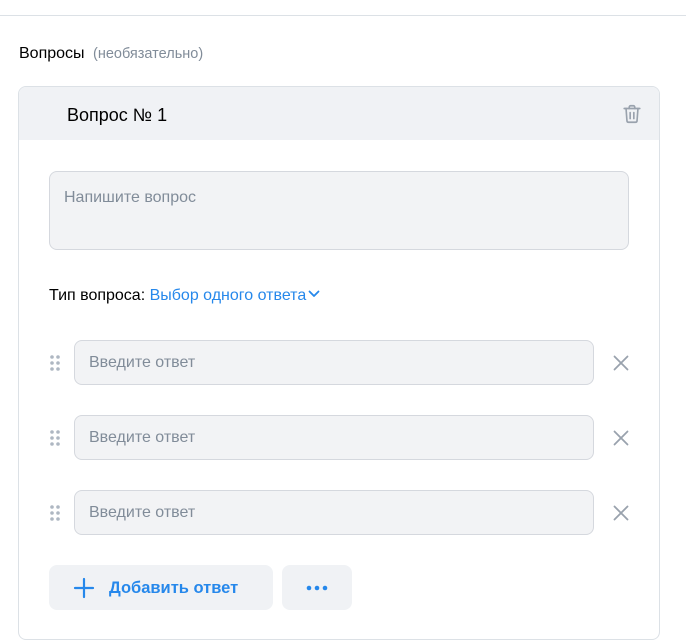  I want to click on section-title-hint: (необязательно), so click(148, 54).